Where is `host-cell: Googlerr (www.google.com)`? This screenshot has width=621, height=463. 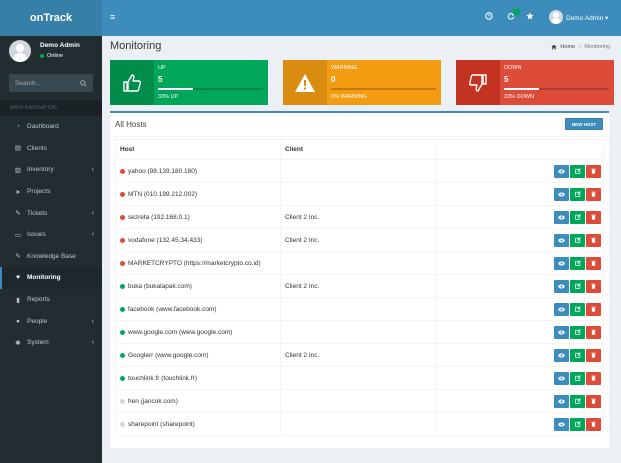
host-cell: Googlerr (www.google.com) is located at coordinates (198, 355).